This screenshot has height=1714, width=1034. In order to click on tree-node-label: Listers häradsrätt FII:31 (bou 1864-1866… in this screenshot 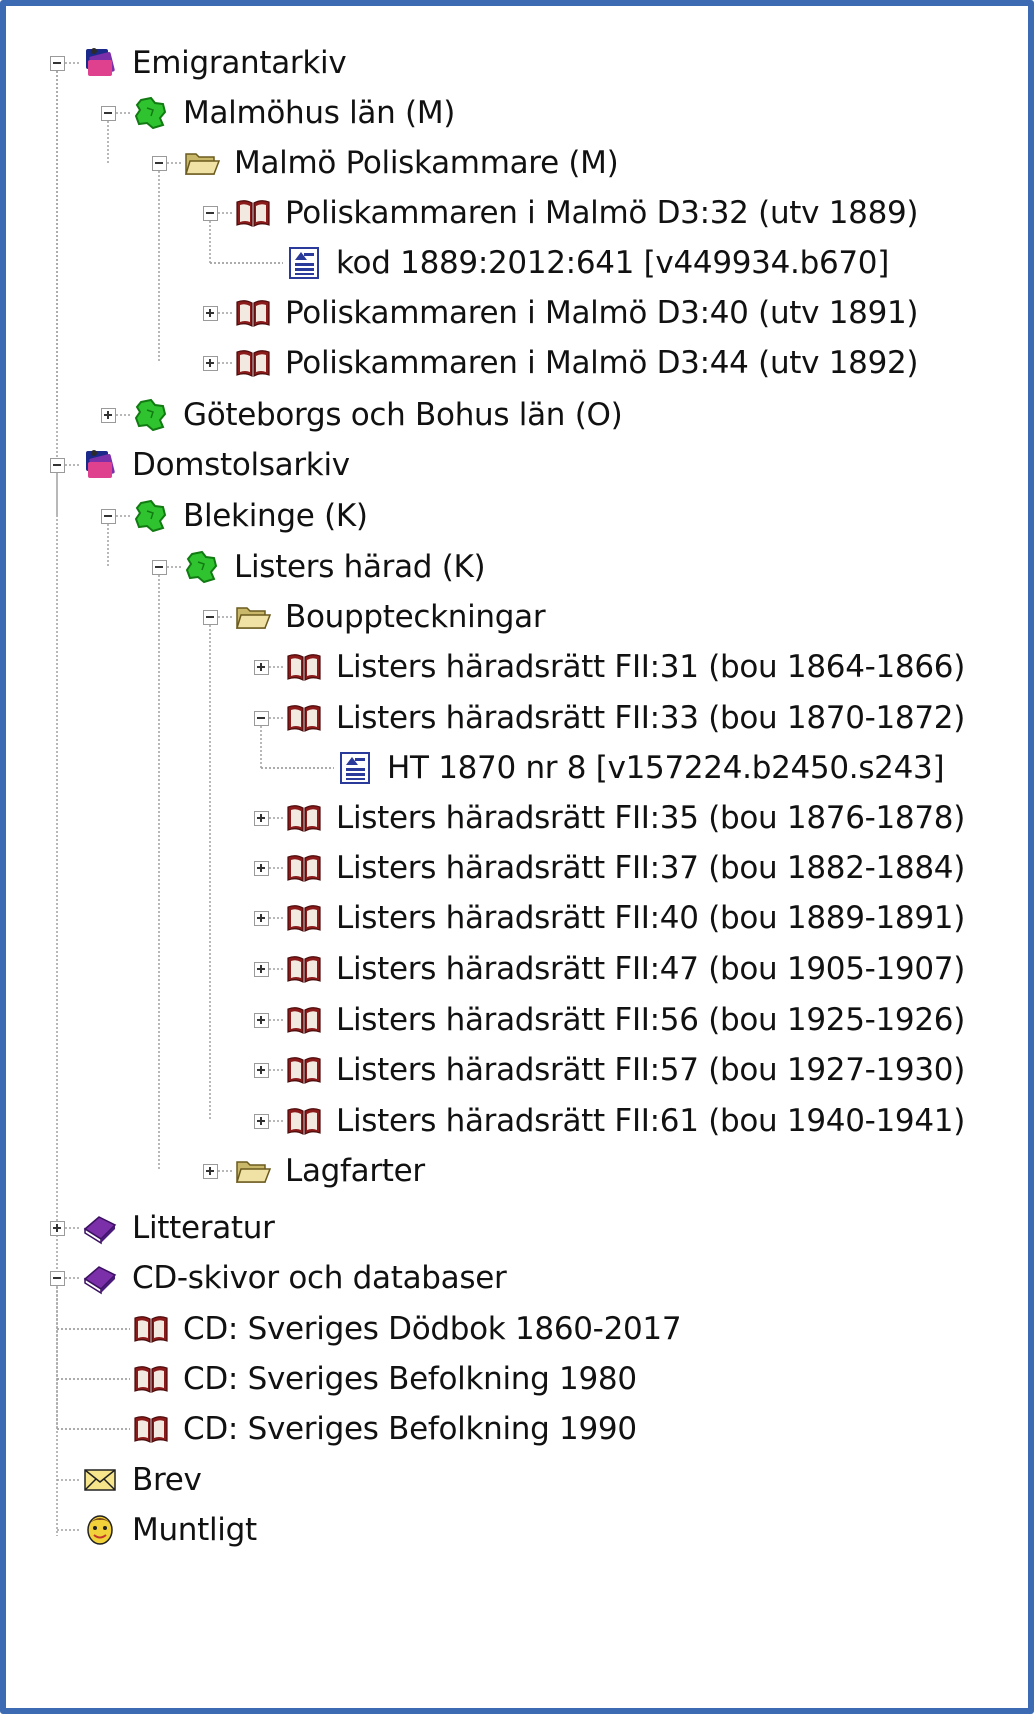, I will do `click(650, 667)`.